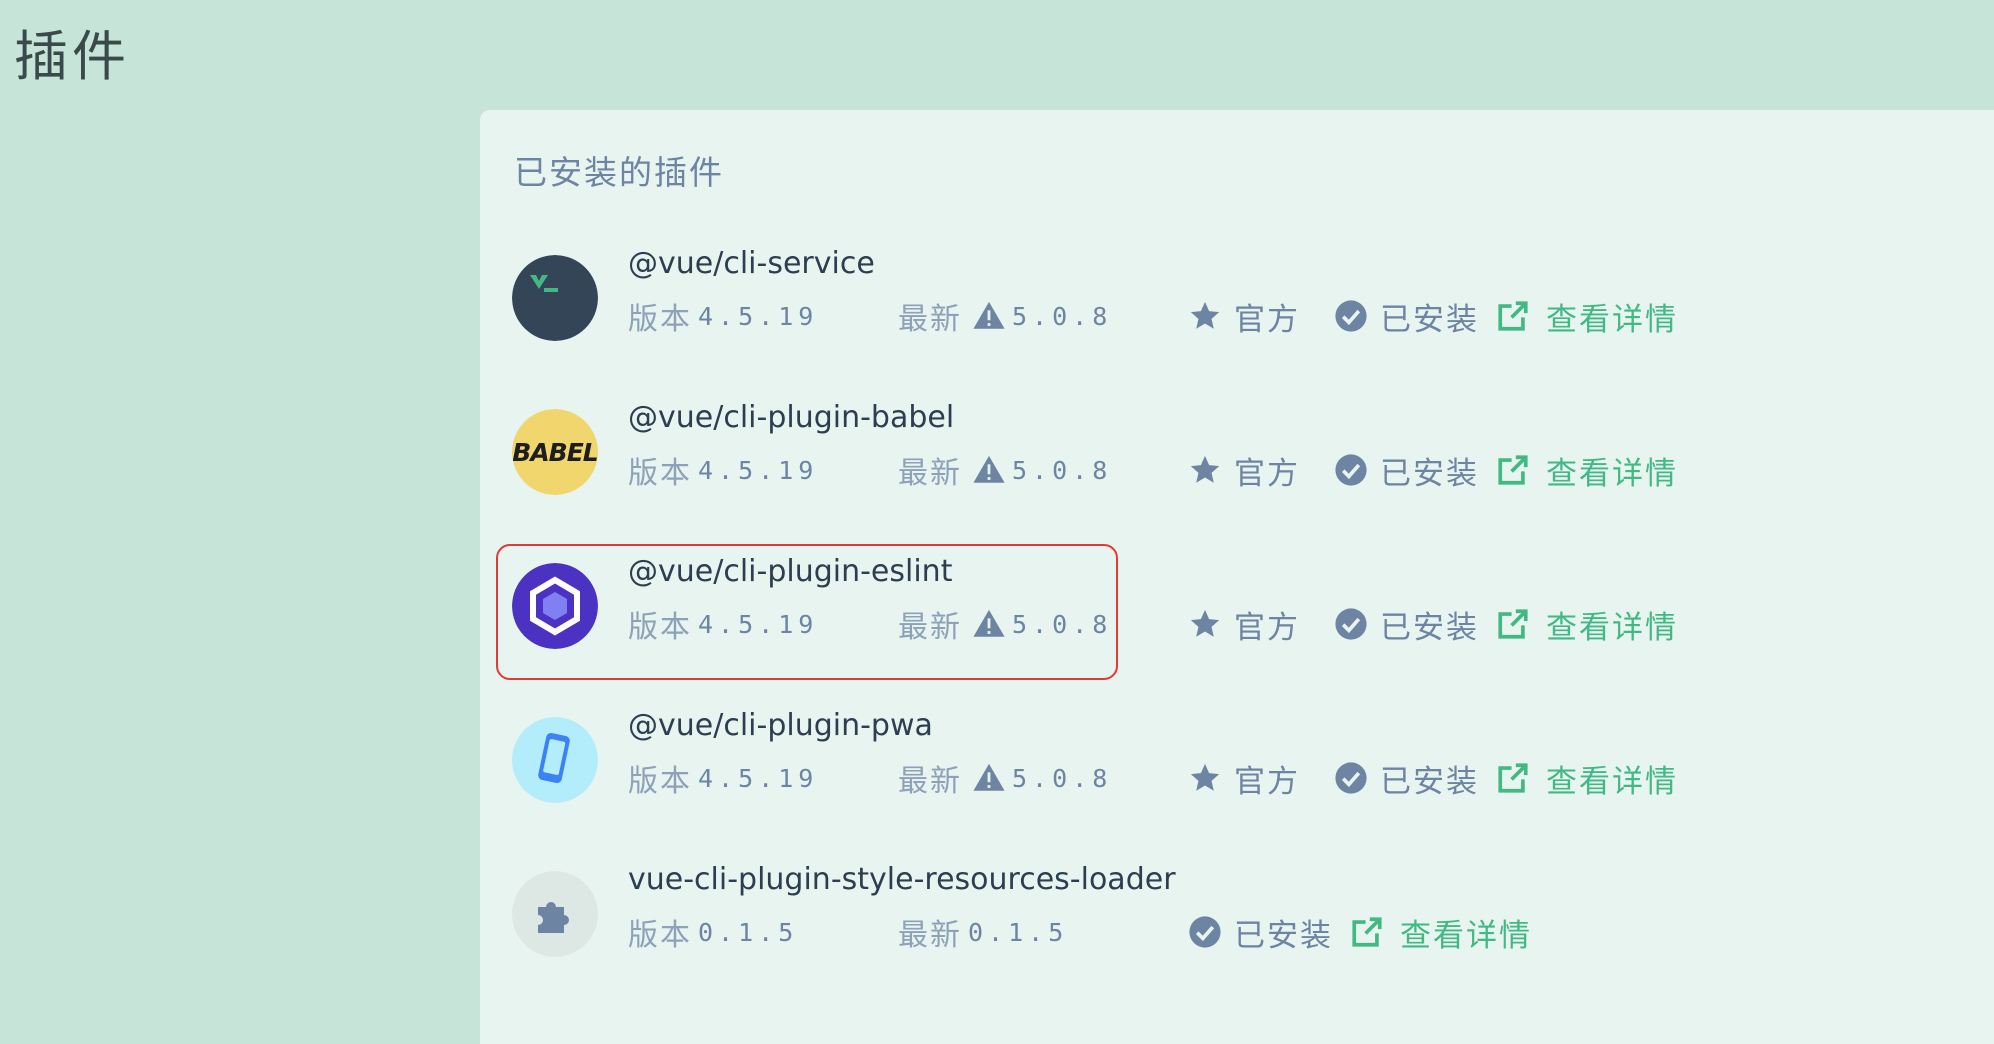 Image resolution: width=1994 pixels, height=1044 pixels. Describe the element at coordinates (791, 417) in the screenshot. I see `plugin-name: @vue/cli-plugin-babel` at that location.